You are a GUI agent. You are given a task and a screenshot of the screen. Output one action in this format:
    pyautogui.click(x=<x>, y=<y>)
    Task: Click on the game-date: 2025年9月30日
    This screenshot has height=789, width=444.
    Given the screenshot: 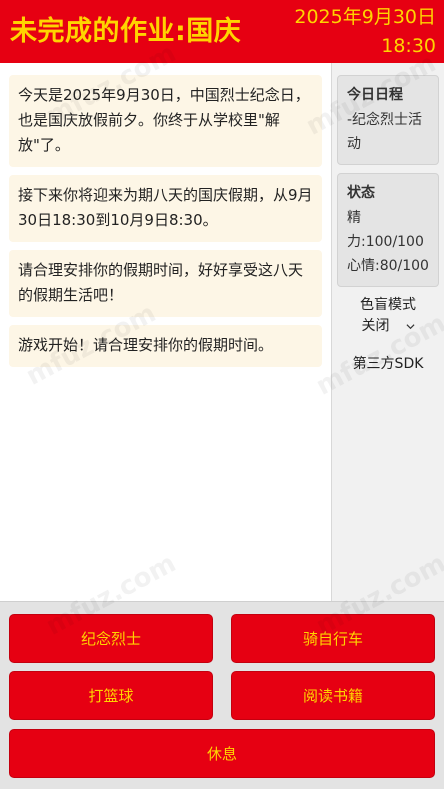 What is the action you would take?
    pyautogui.click(x=365, y=16)
    